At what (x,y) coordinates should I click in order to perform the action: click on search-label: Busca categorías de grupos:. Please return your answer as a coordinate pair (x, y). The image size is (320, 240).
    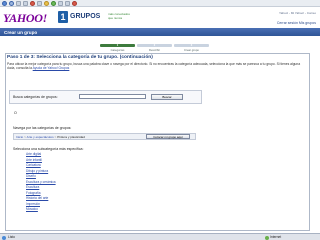
    Looking at the image, I should click on (35, 97).